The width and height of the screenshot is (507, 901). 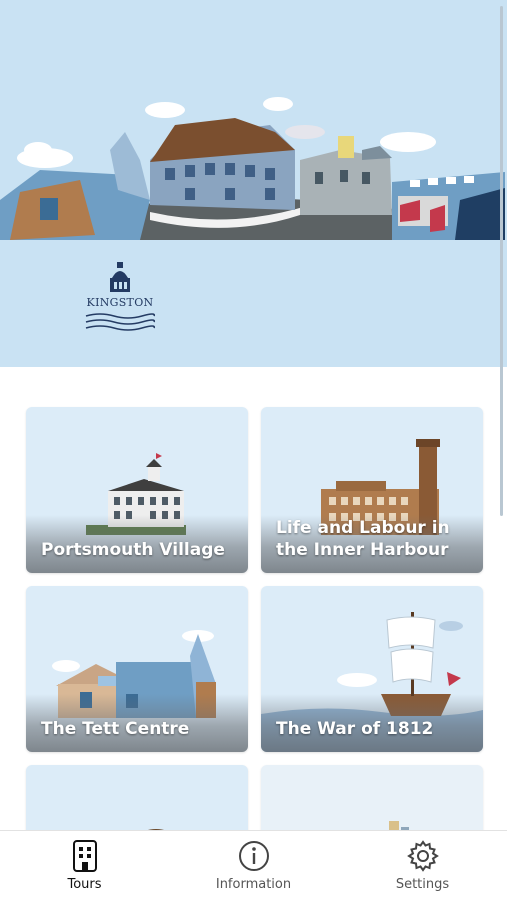 What do you see at coordinates (133, 550) in the screenshot?
I see `tour-card-title: Portsmouth Village` at bounding box center [133, 550].